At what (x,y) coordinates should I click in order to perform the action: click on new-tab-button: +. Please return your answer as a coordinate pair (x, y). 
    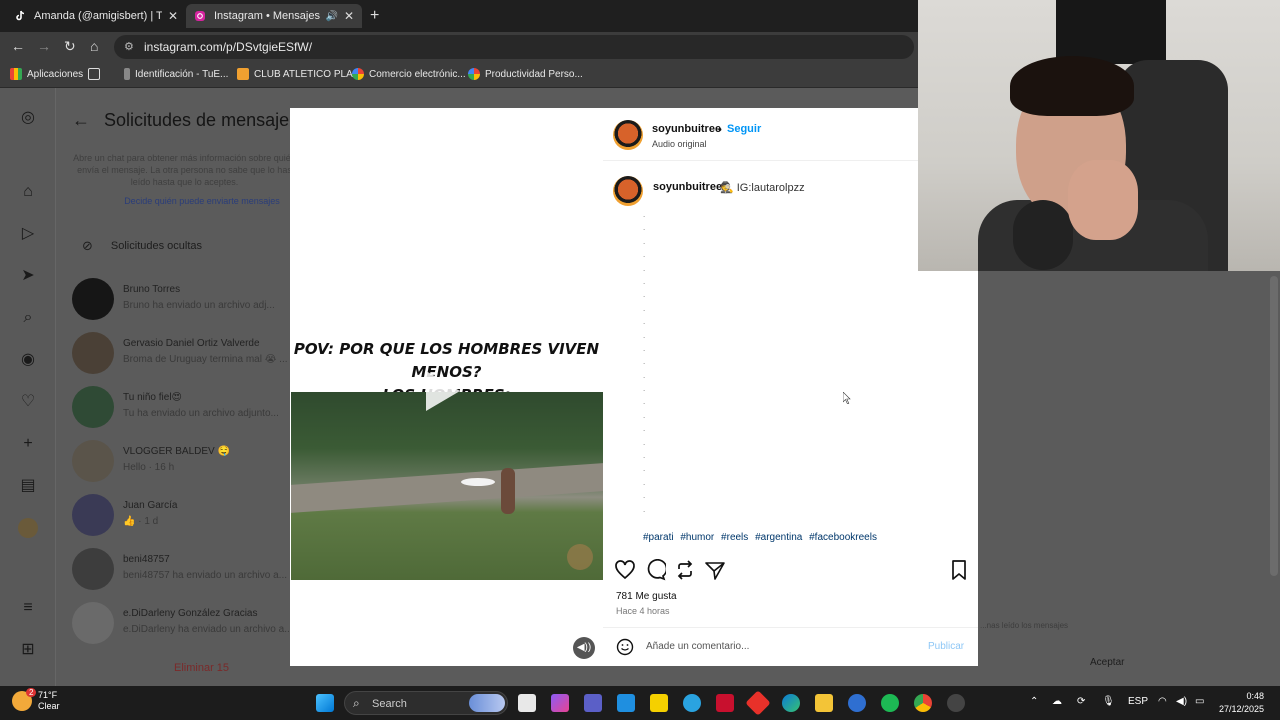
    Looking at the image, I should click on (374, 16).